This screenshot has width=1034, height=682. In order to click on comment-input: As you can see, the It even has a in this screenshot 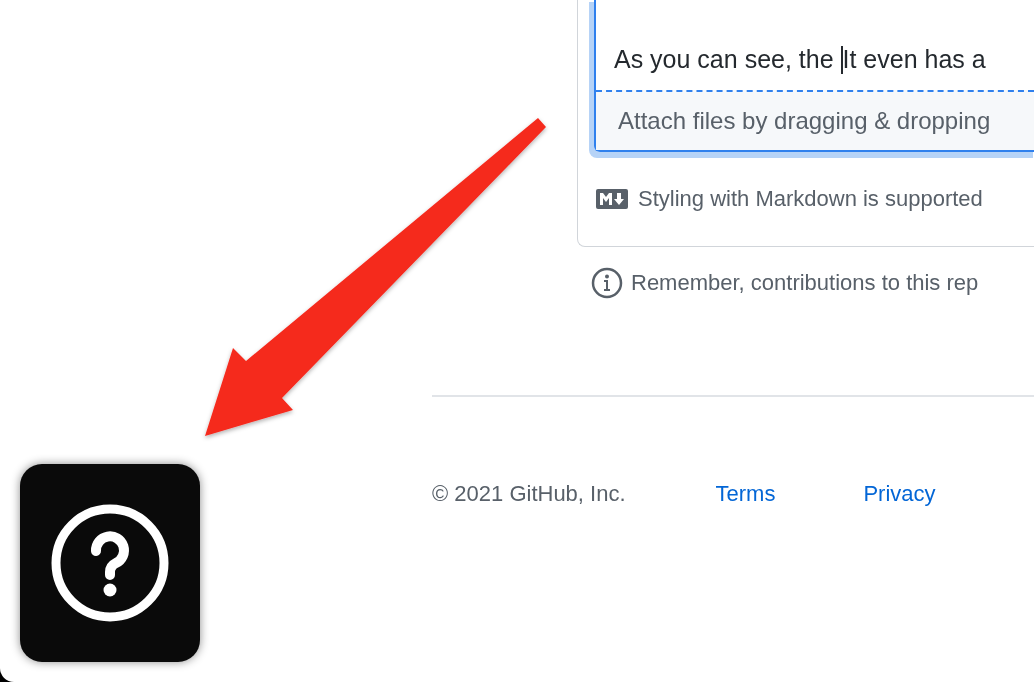, I will do `click(815, 45)`.